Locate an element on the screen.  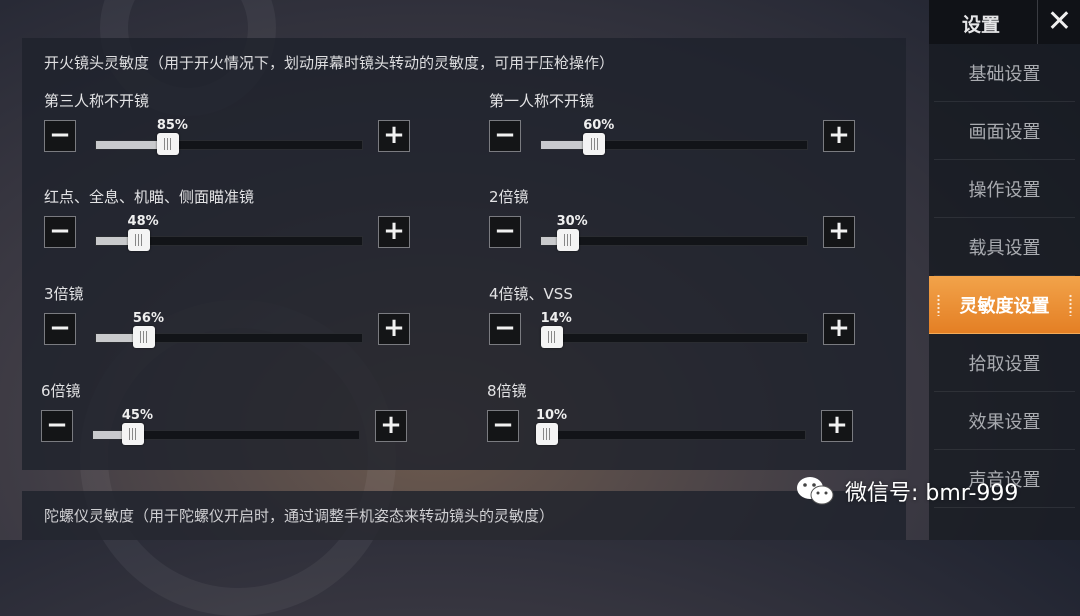
sensitivity-slider-row: 3倍镜 − 56% + is located at coordinates (244, 328).